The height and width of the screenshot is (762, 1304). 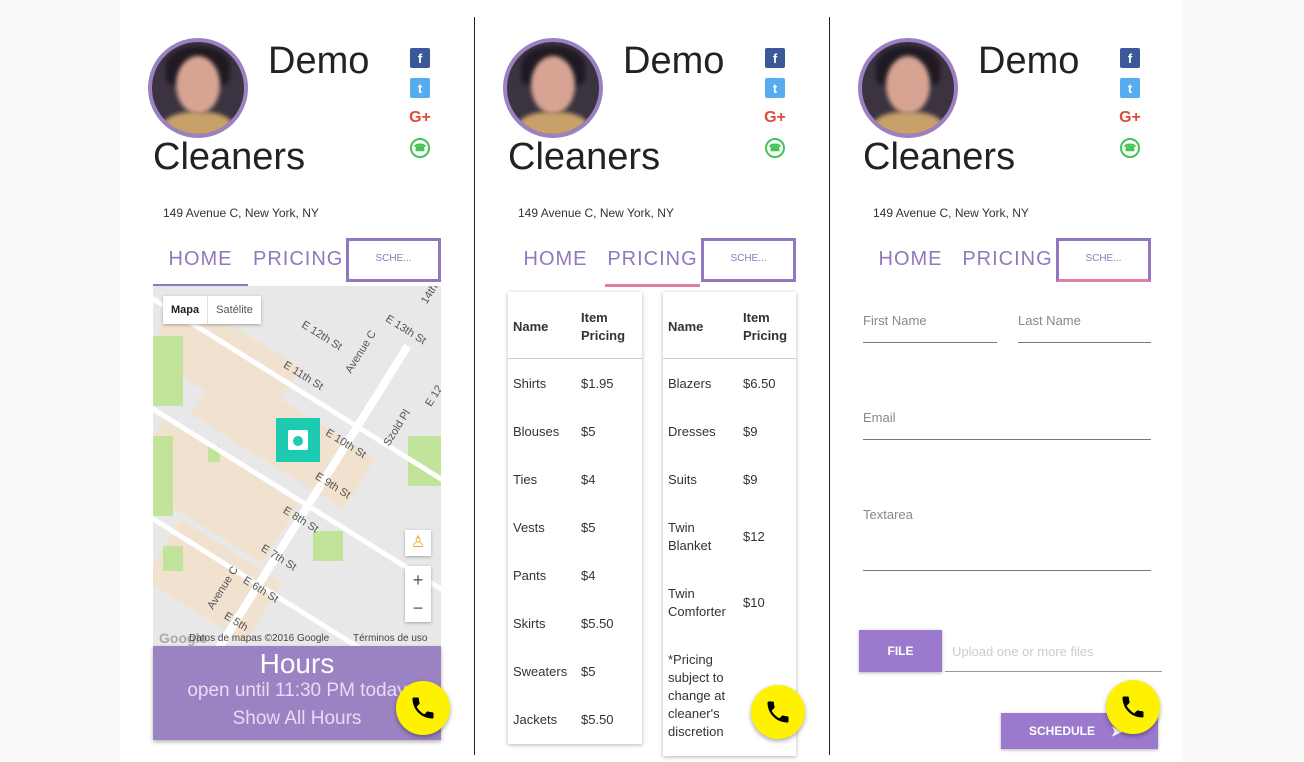 I want to click on item-name: Shirts, so click(x=530, y=383).